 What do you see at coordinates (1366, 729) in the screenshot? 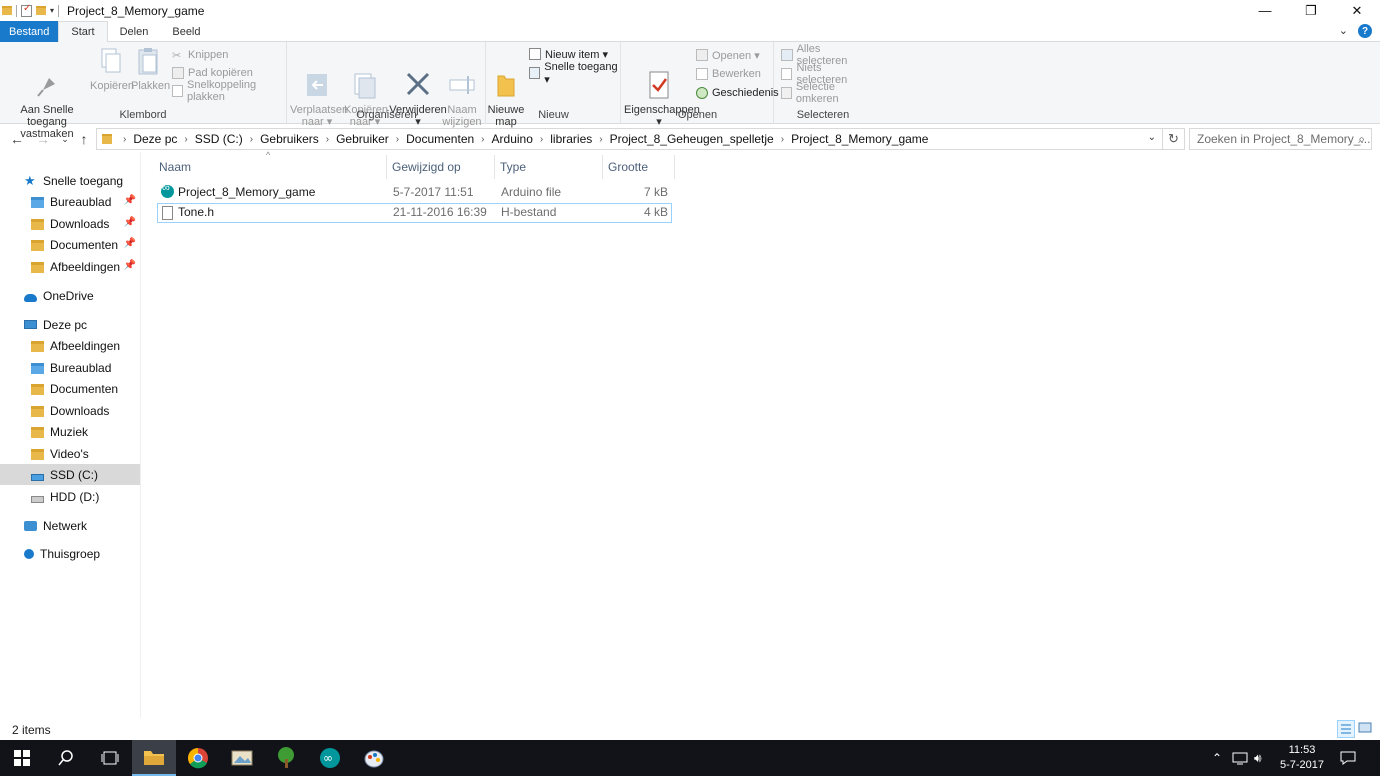
I see `large-icons-view-icon` at bounding box center [1366, 729].